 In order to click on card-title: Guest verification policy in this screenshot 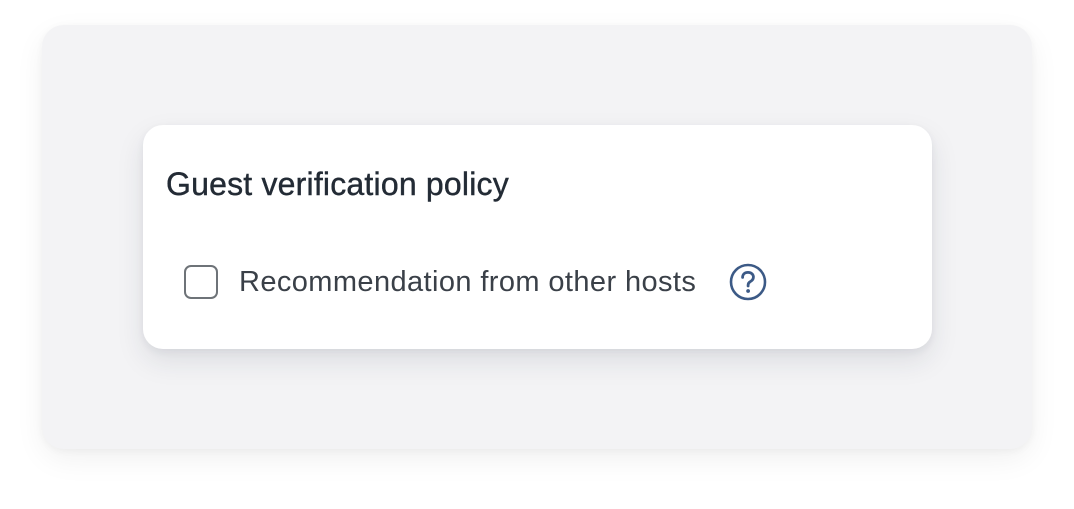, I will do `click(337, 184)`.